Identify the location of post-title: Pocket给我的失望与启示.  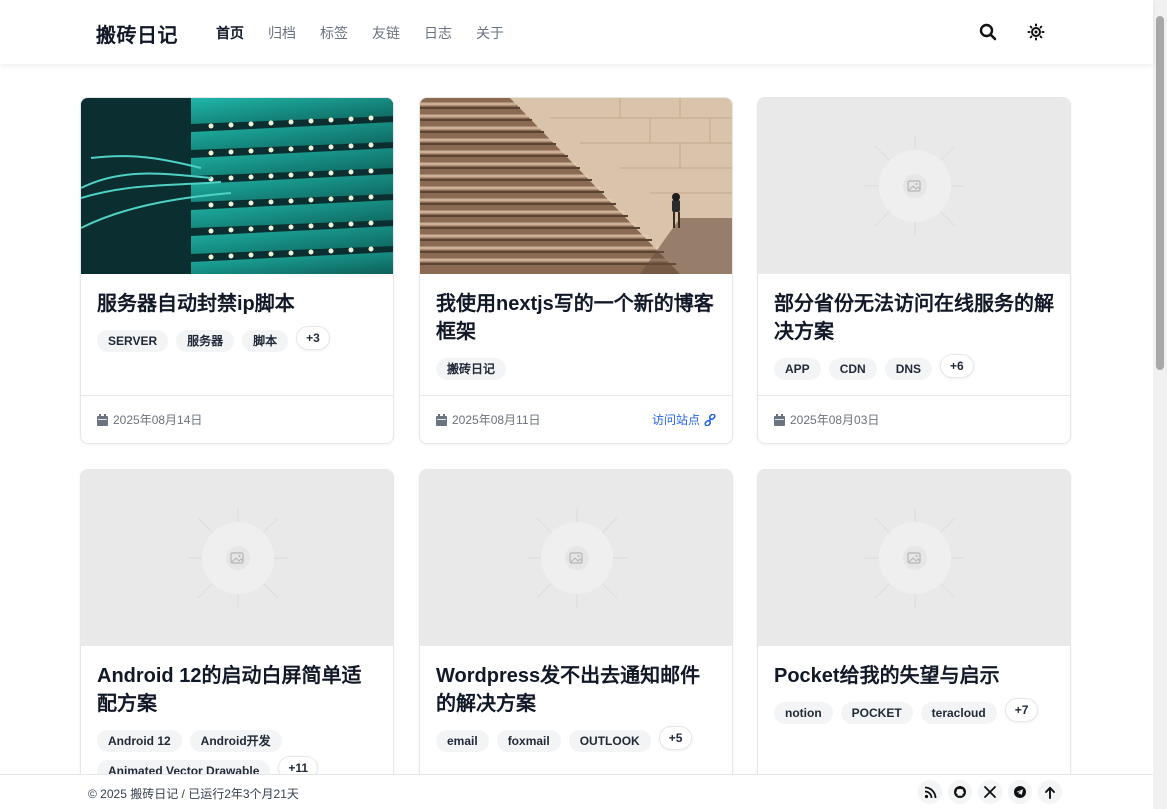
(914, 676).